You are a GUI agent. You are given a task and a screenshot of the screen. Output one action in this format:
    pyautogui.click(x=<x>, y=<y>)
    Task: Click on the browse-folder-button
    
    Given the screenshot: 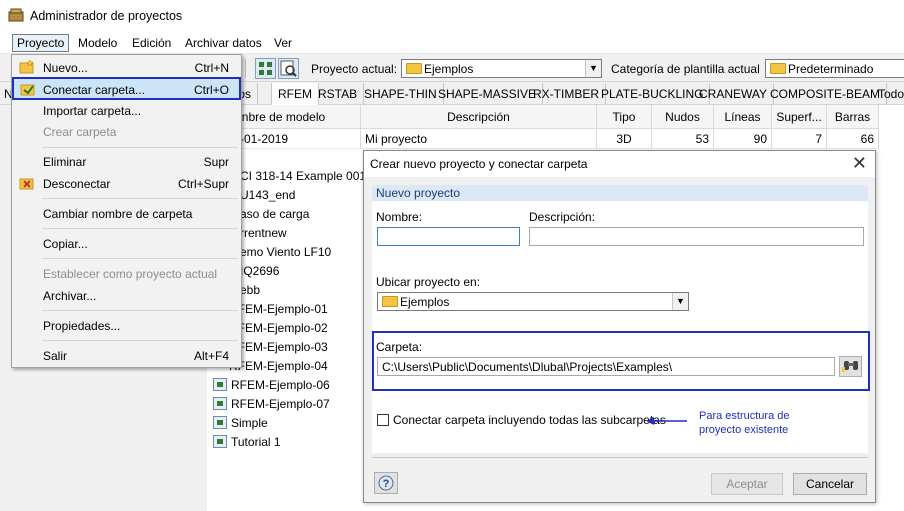 What is the action you would take?
    pyautogui.click(x=850, y=366)
    